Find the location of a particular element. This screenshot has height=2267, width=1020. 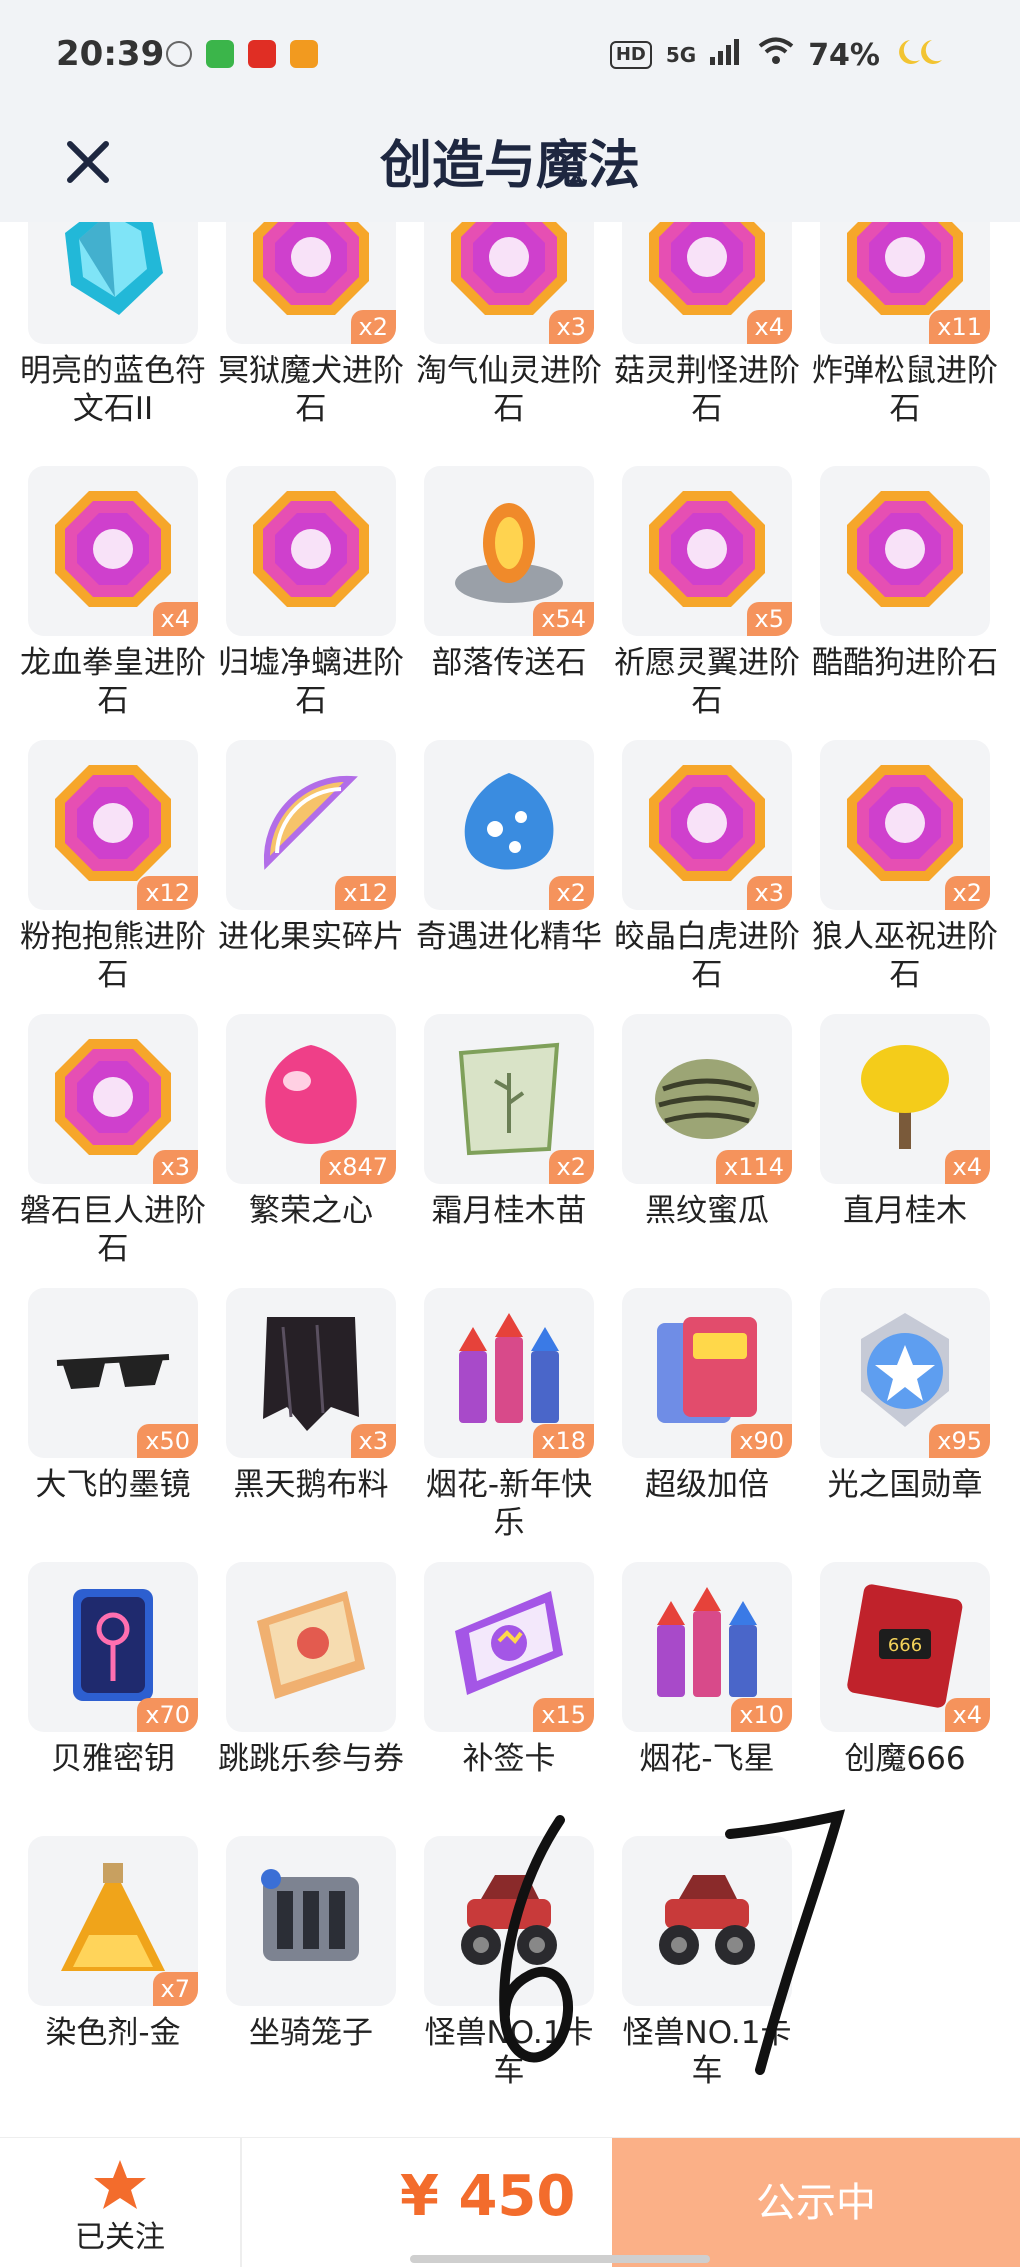

status-right: HD 5G 74% is located at coordinates (779, 55).